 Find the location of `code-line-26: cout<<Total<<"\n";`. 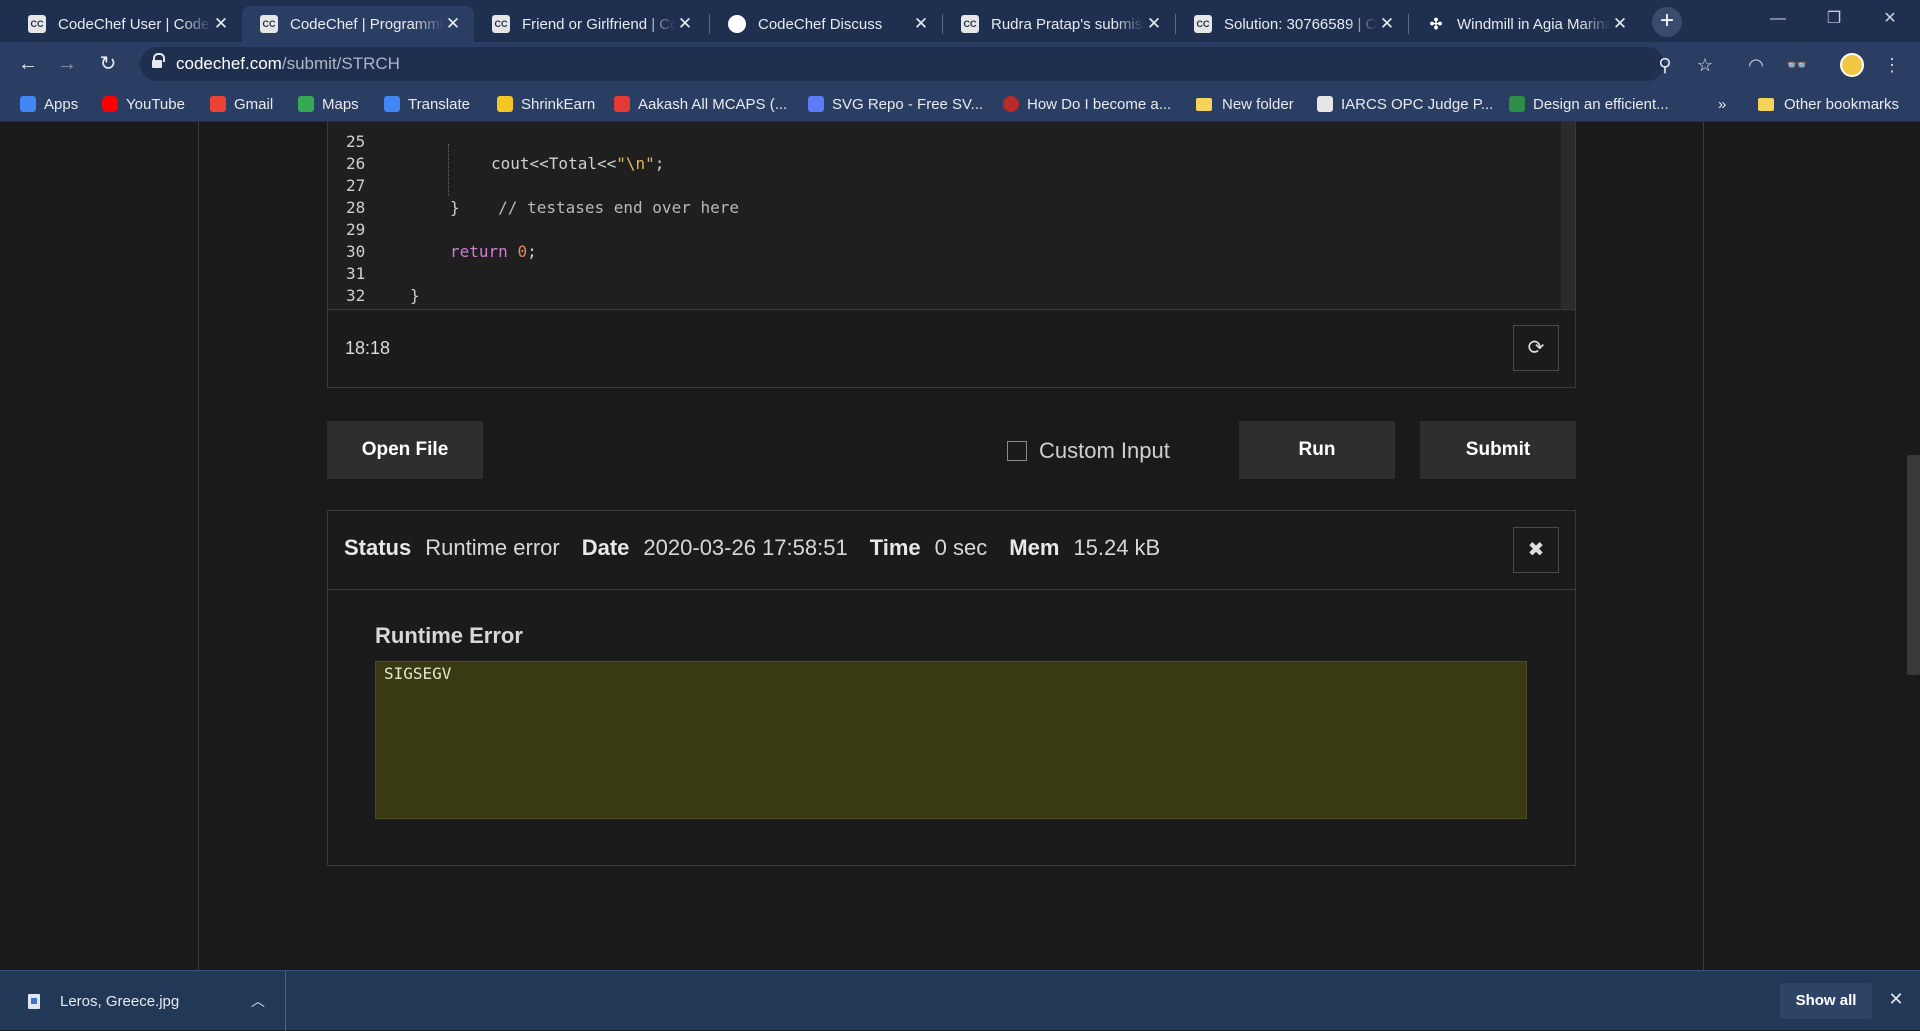

code-line-26: cout<<Total<<"\n"; is located at coordinates (577, 163).